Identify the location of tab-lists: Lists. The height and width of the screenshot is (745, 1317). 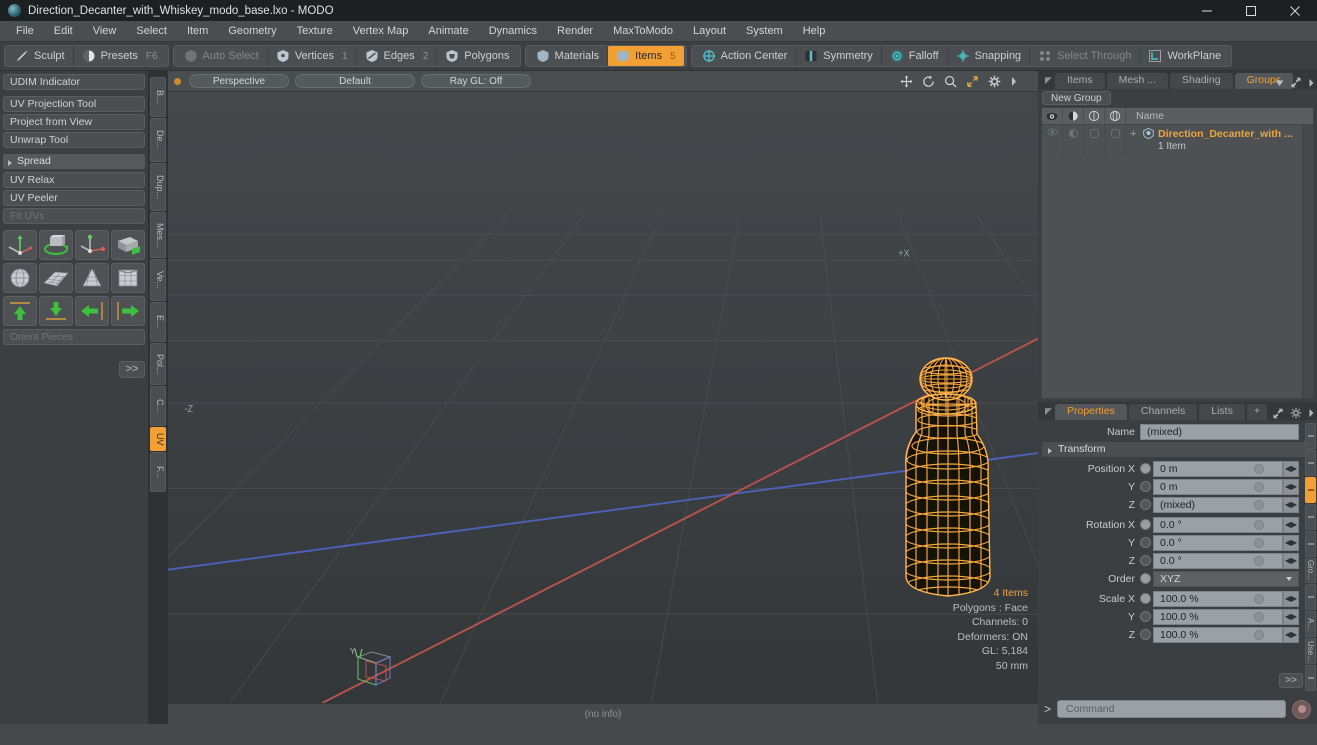
(1222, 412).